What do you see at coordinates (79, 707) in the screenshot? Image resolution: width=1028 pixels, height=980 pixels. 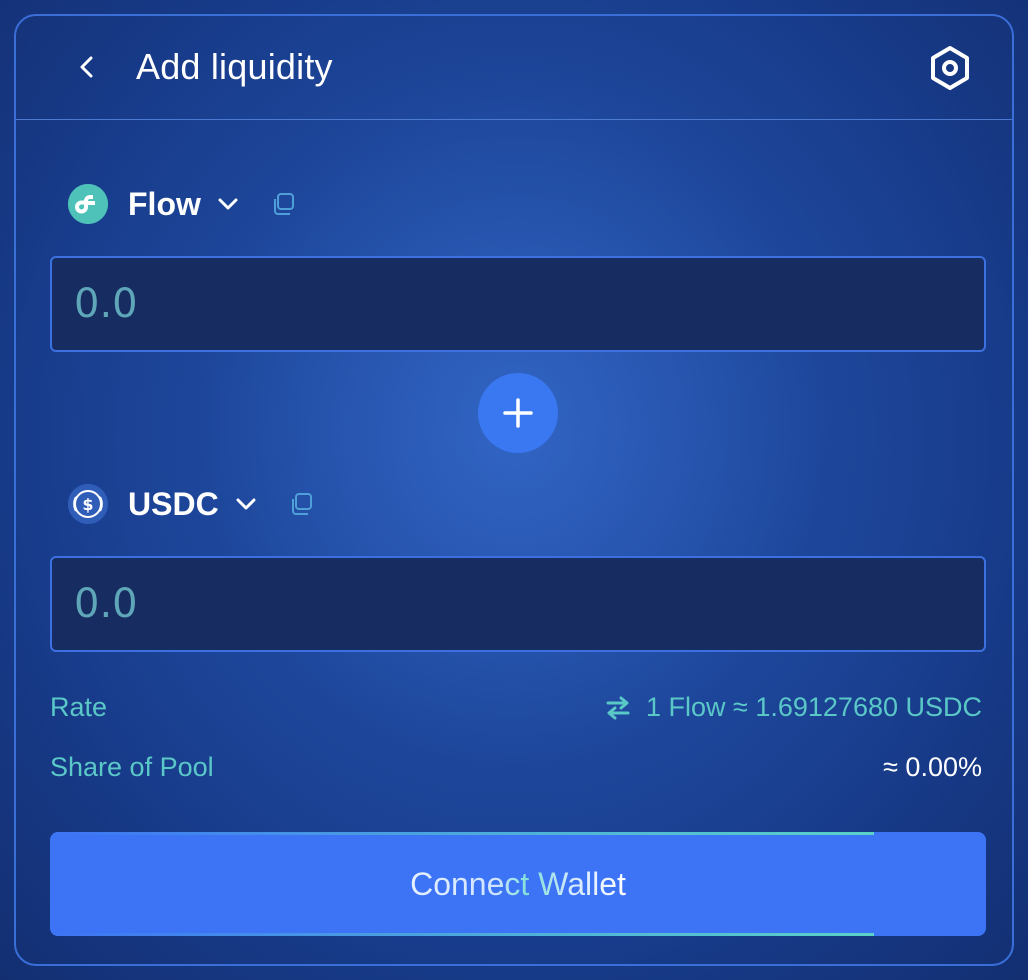 I see `rate-label: Rate` at bounding box center [79, 707].